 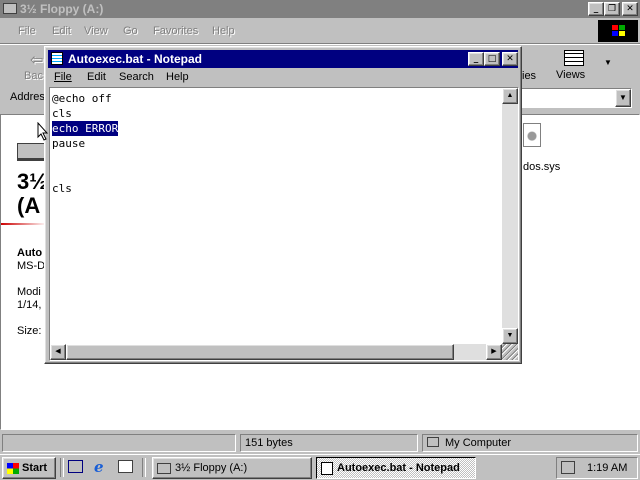 What do you see at coordinates (43, 131) in the screenshot?
I see `mouse-cursor-icon` at bounding box center [43, 131].